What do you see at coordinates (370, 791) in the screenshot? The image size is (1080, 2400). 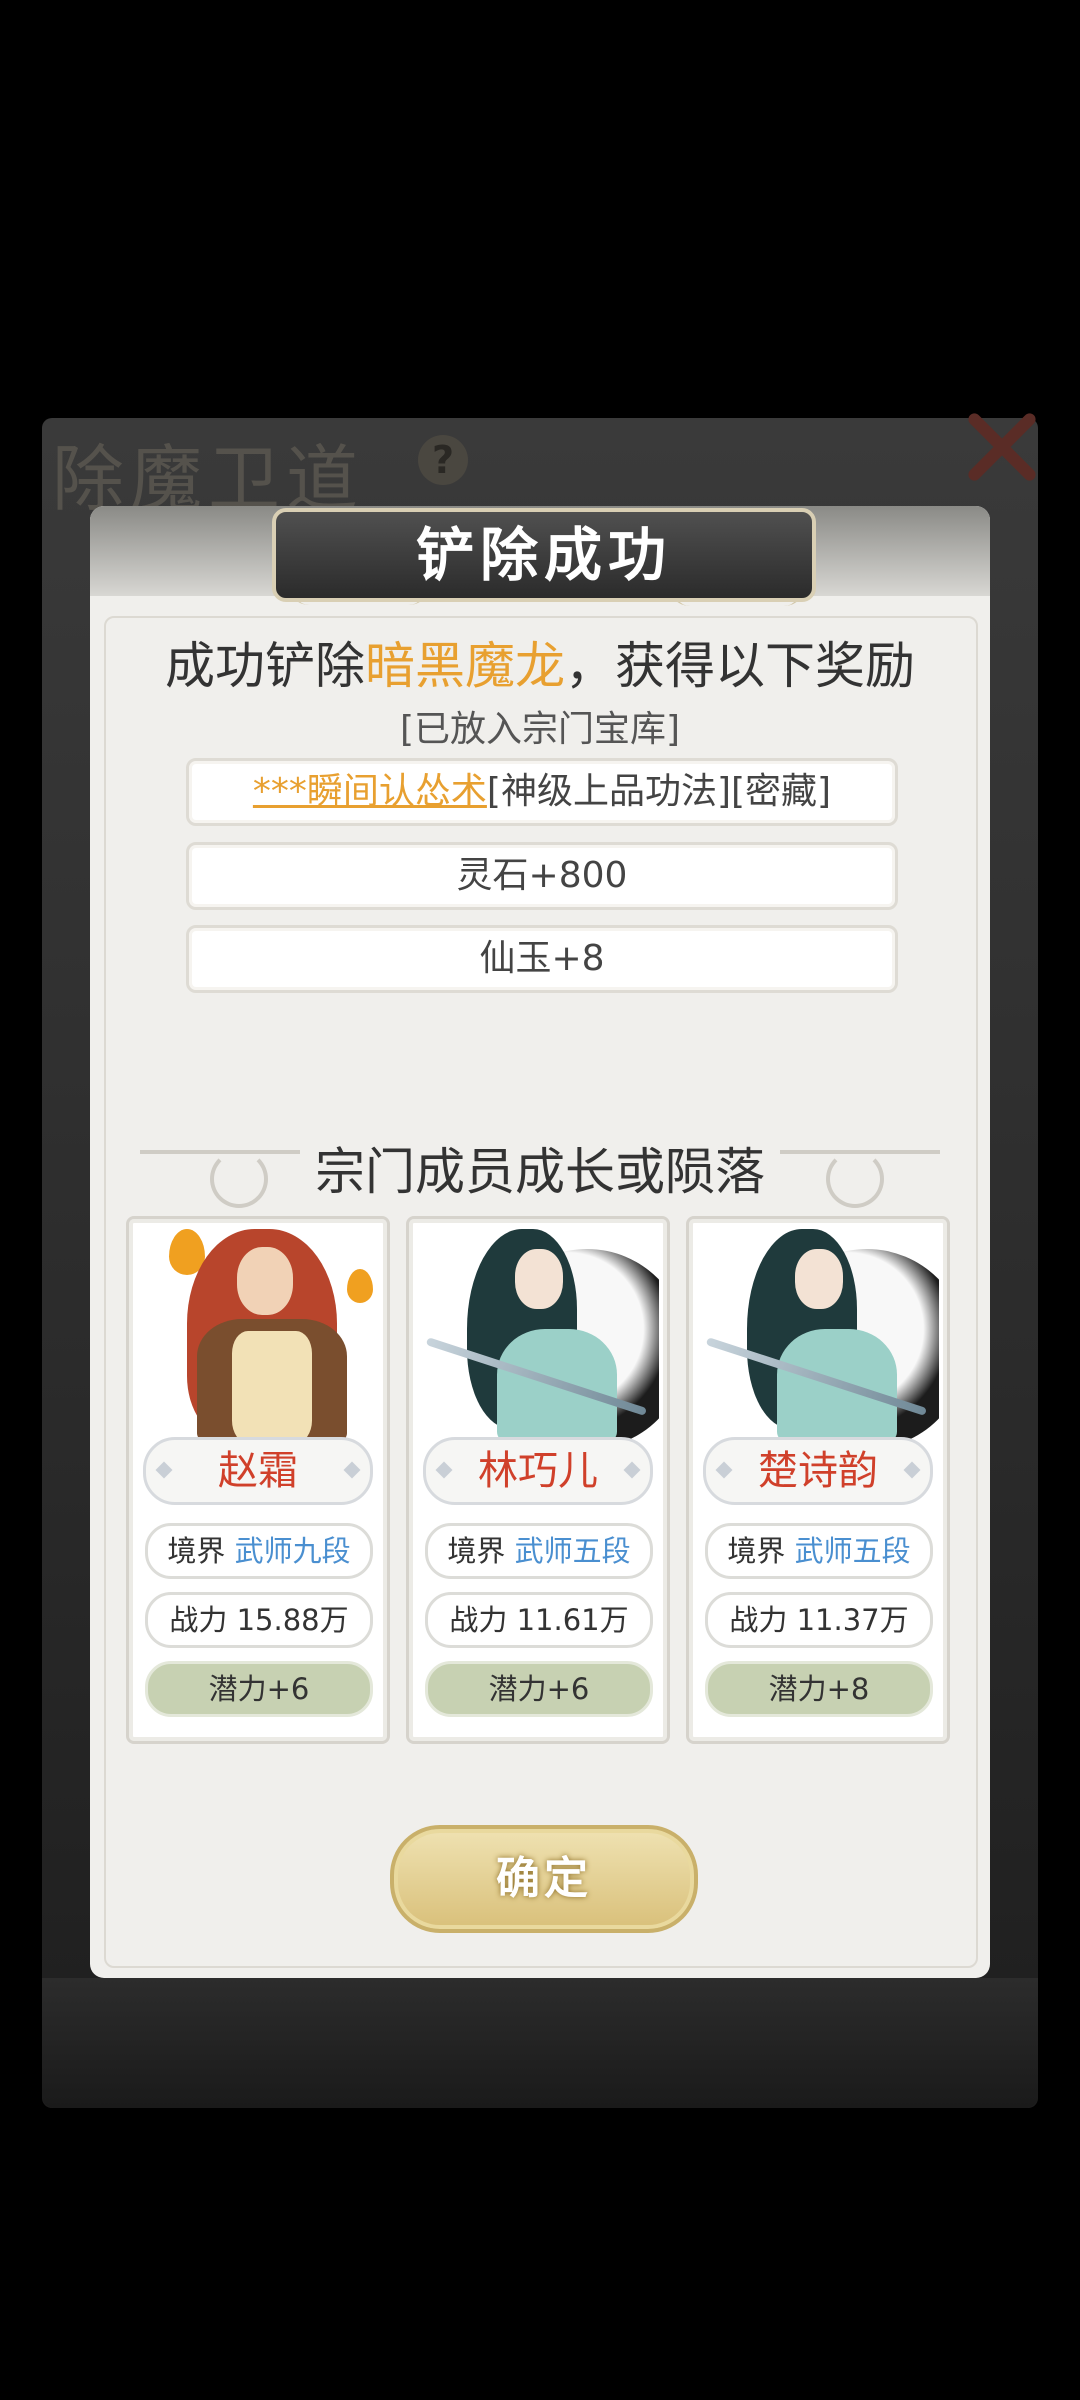 I see `reward-item-highlight: ***瞬间认怂术` at bounding box center [370, 791].